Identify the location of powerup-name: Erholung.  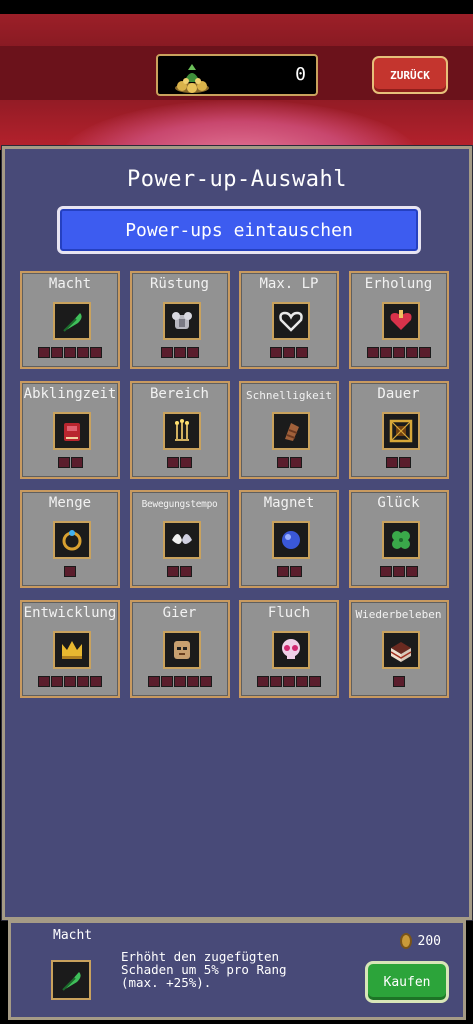
(398, 284).